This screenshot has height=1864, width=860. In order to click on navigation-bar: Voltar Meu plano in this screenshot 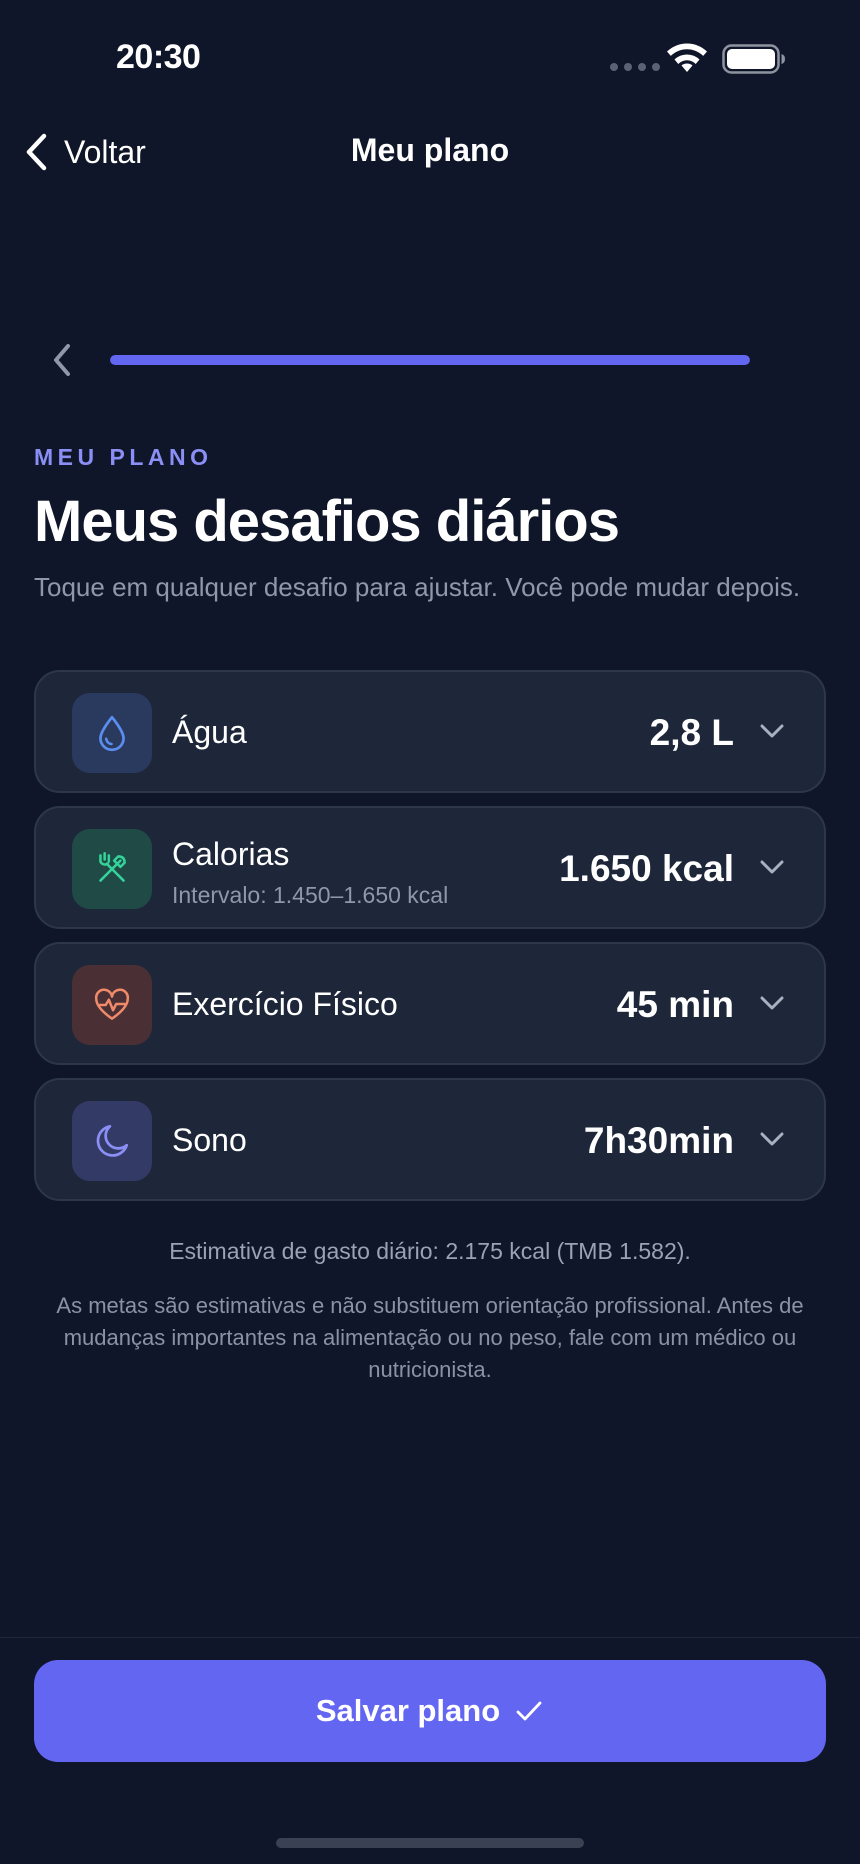, I will do `click(430, 152)`.